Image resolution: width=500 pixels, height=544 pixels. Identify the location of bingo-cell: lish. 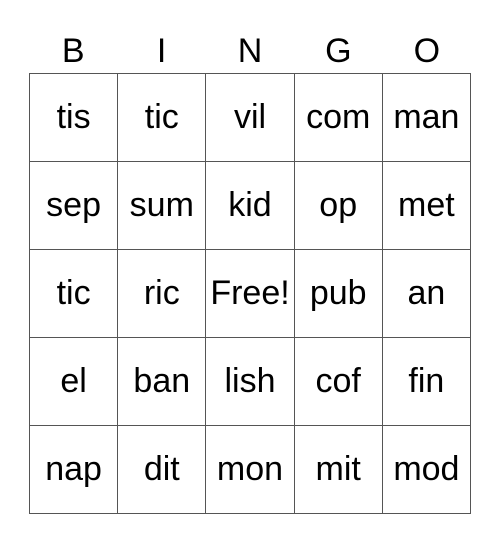
(250, 382).